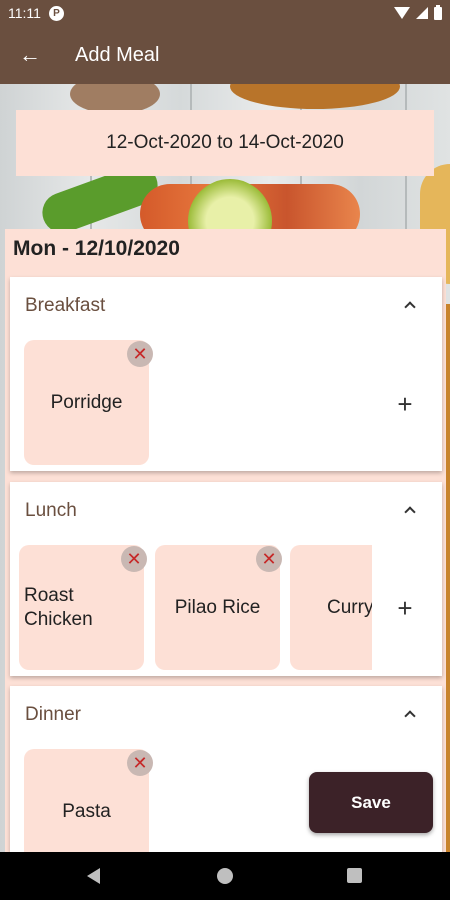 The image size is (450, 900). Describe the element at coordinates (371, 802) in the screenshot. I see `save-button: Save` at that location.